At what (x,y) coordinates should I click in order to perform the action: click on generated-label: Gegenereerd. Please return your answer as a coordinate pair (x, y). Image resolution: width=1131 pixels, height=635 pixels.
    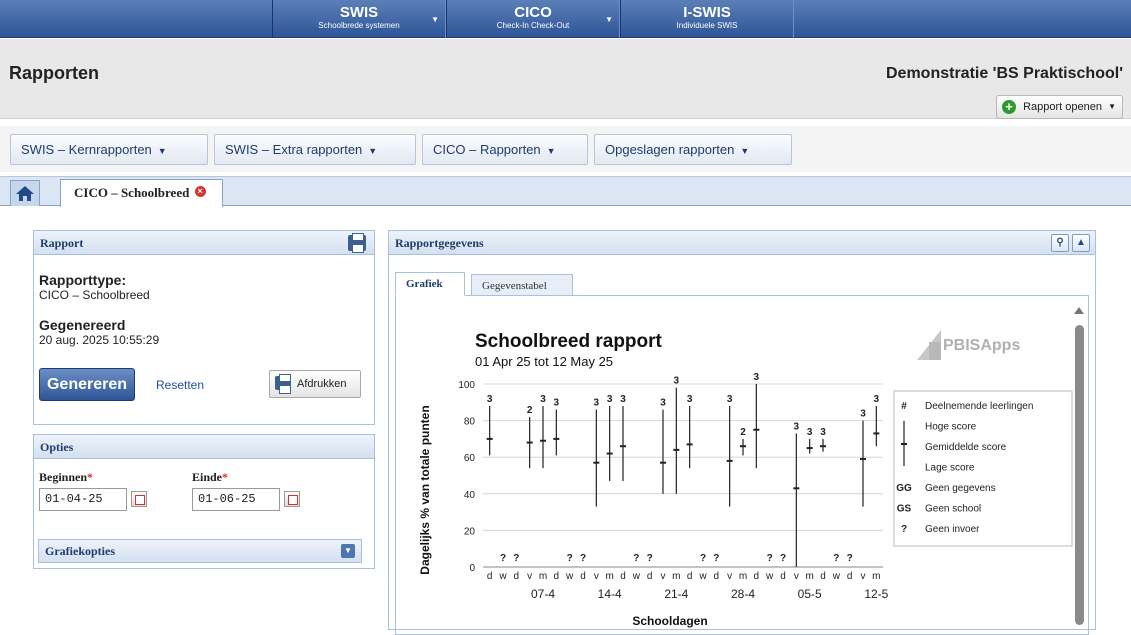
    Looking at the image, I should click on (82, 325).